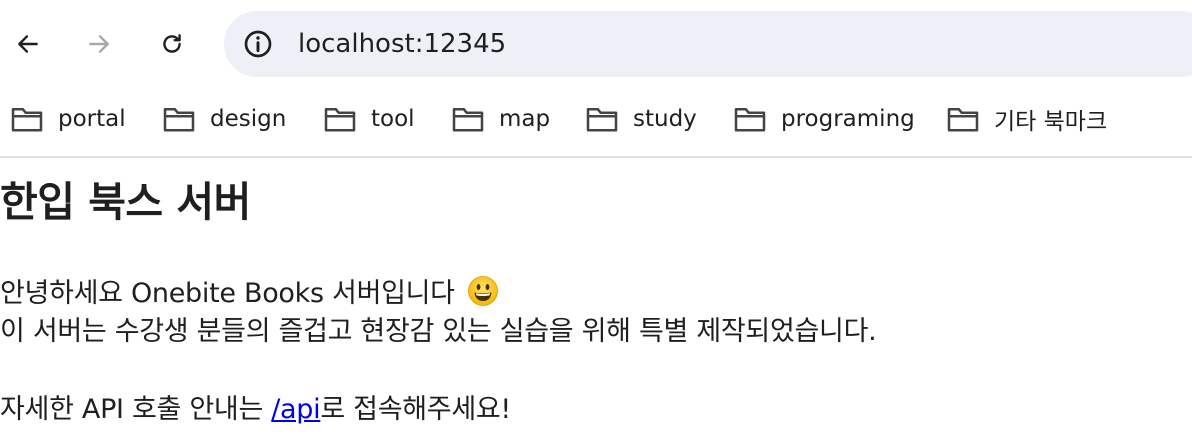  I want to click on bookmark-folder-tool: tool, so click(369, 119).